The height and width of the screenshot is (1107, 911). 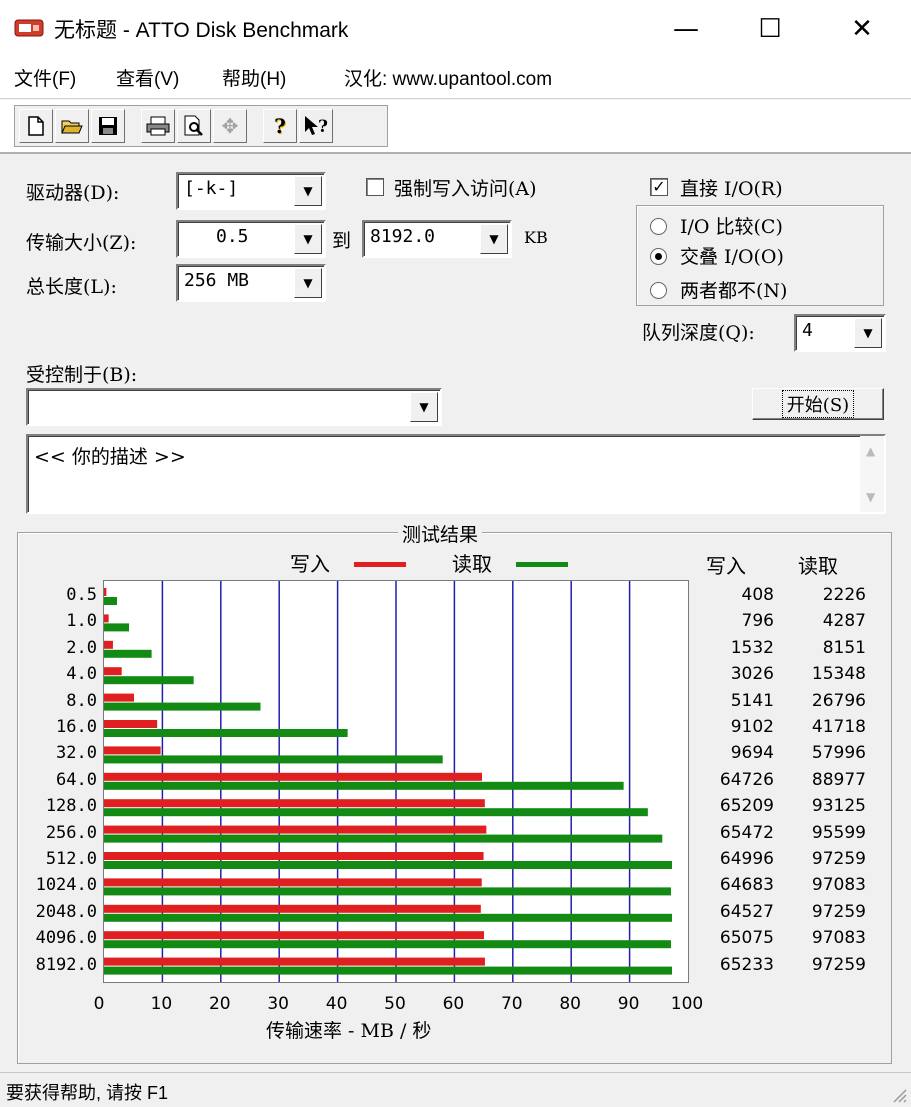 What do you see at coordinates (72, 126) in the screenshot?
I see `open-button` at bounding box center [72, 126].